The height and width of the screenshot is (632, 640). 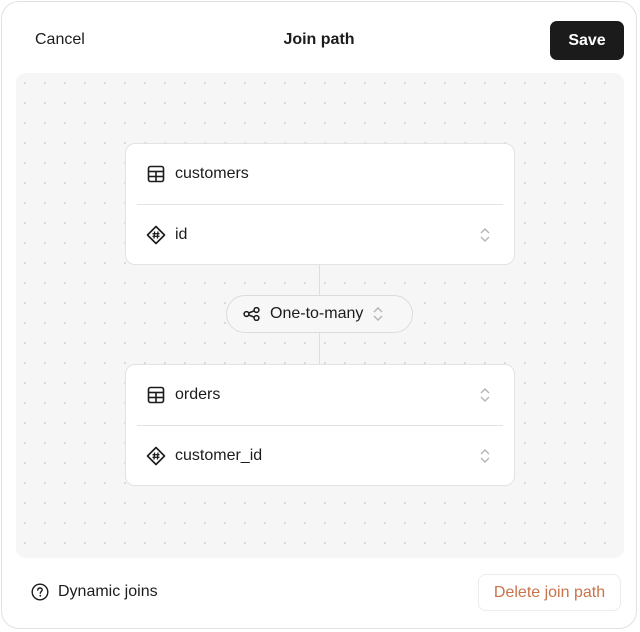 What do you see at coordinates (320, 174) in the screenshot?
I see `source-table-row: customers` at bounding box center [320, 174].